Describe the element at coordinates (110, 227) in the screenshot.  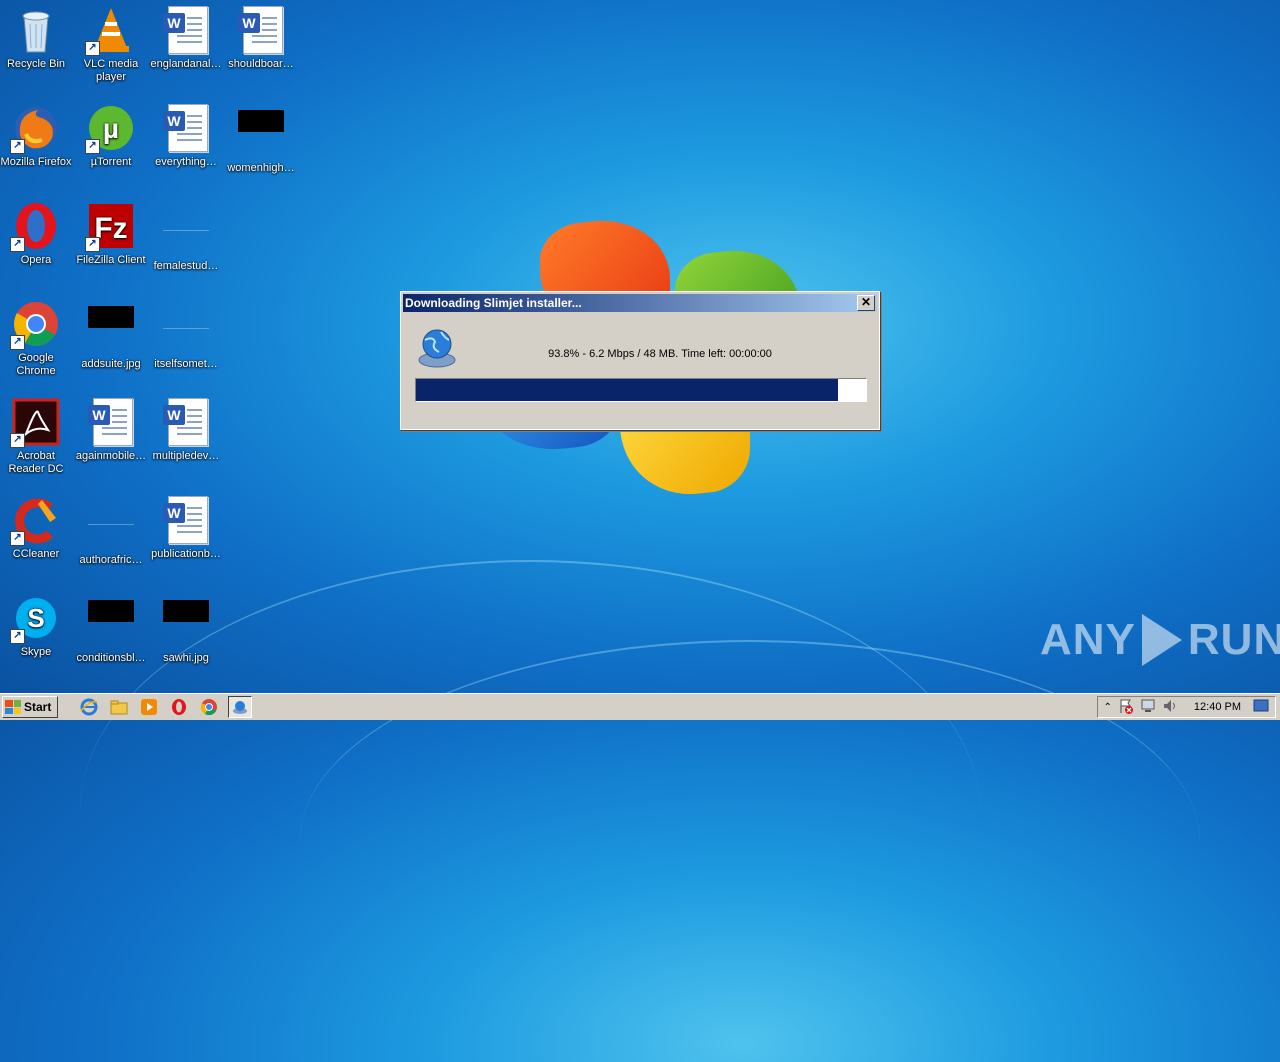
I see `filezilla-icon: Fz ↗` at that location.